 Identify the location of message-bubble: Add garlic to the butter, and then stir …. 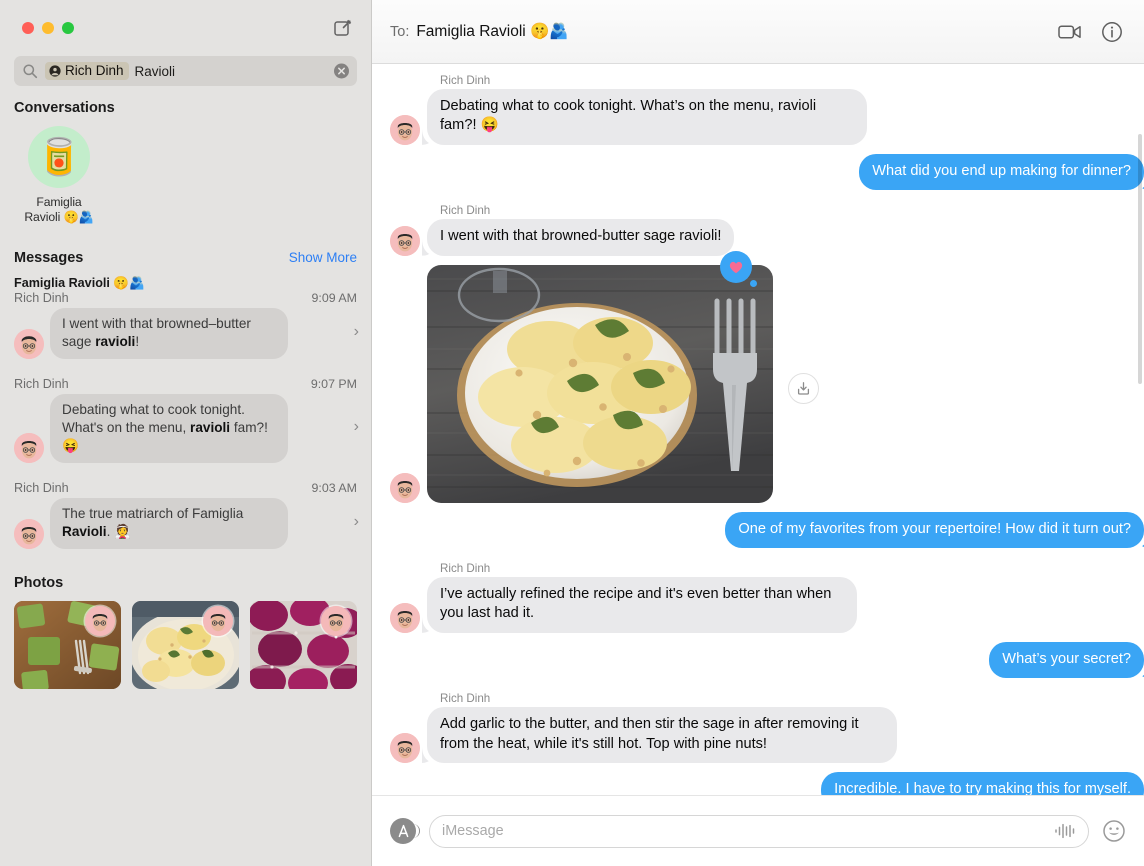
(662, 735).